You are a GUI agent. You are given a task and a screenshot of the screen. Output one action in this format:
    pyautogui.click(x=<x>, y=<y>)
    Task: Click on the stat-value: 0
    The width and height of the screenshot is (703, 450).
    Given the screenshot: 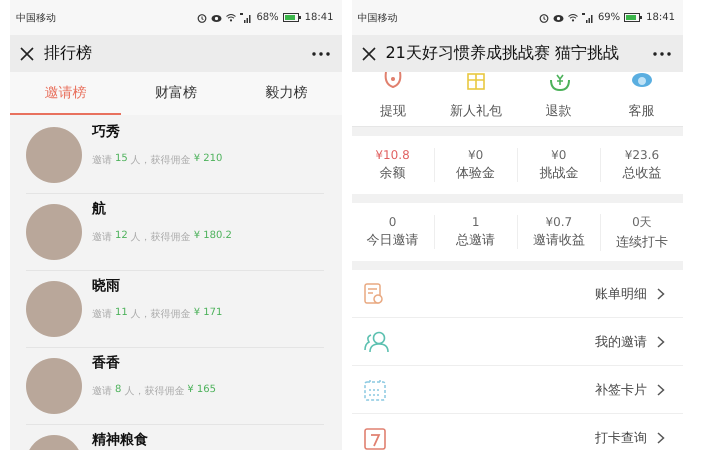 What is the action you would take?
    pyautogui.click(x=392, y=222)
    